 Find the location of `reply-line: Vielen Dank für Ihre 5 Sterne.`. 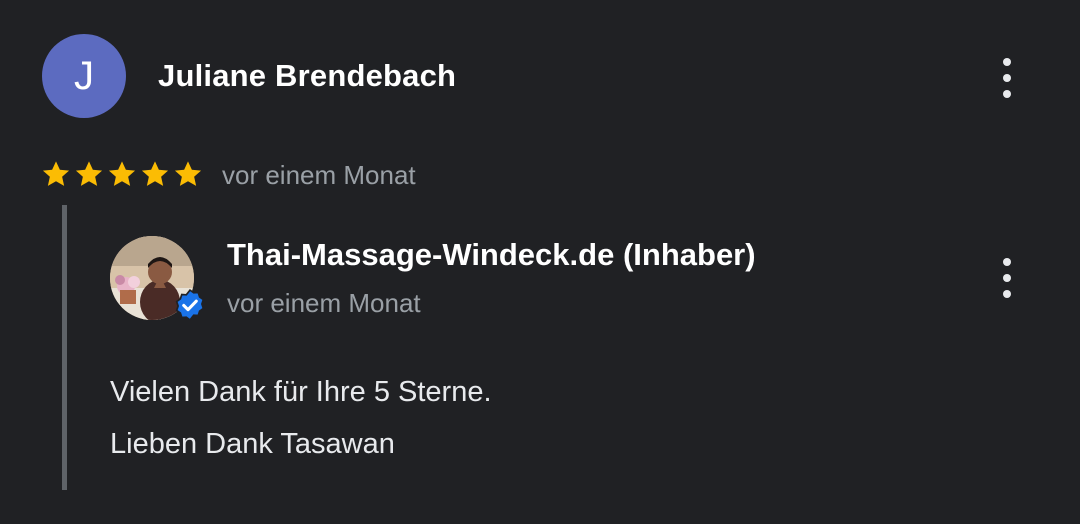

reply-line: Vielen Dank für Ihre 5 Sterne. is located at coordinates (301, 392).